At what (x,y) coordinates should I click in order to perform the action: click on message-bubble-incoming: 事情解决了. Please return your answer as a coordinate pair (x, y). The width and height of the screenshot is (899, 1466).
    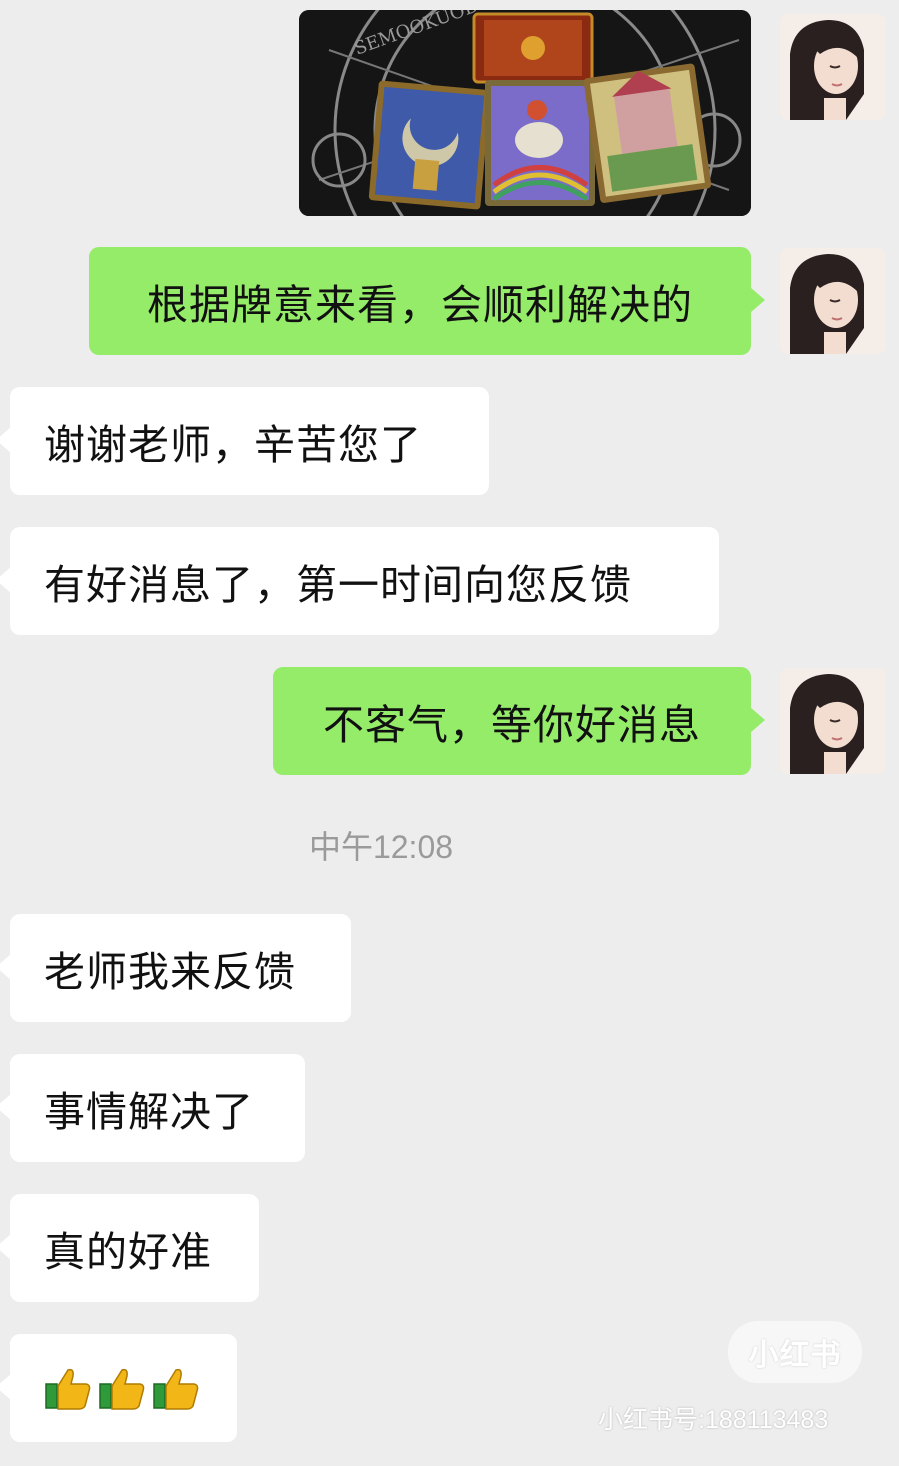
    Looking at the image, I should click on (152, 1108).